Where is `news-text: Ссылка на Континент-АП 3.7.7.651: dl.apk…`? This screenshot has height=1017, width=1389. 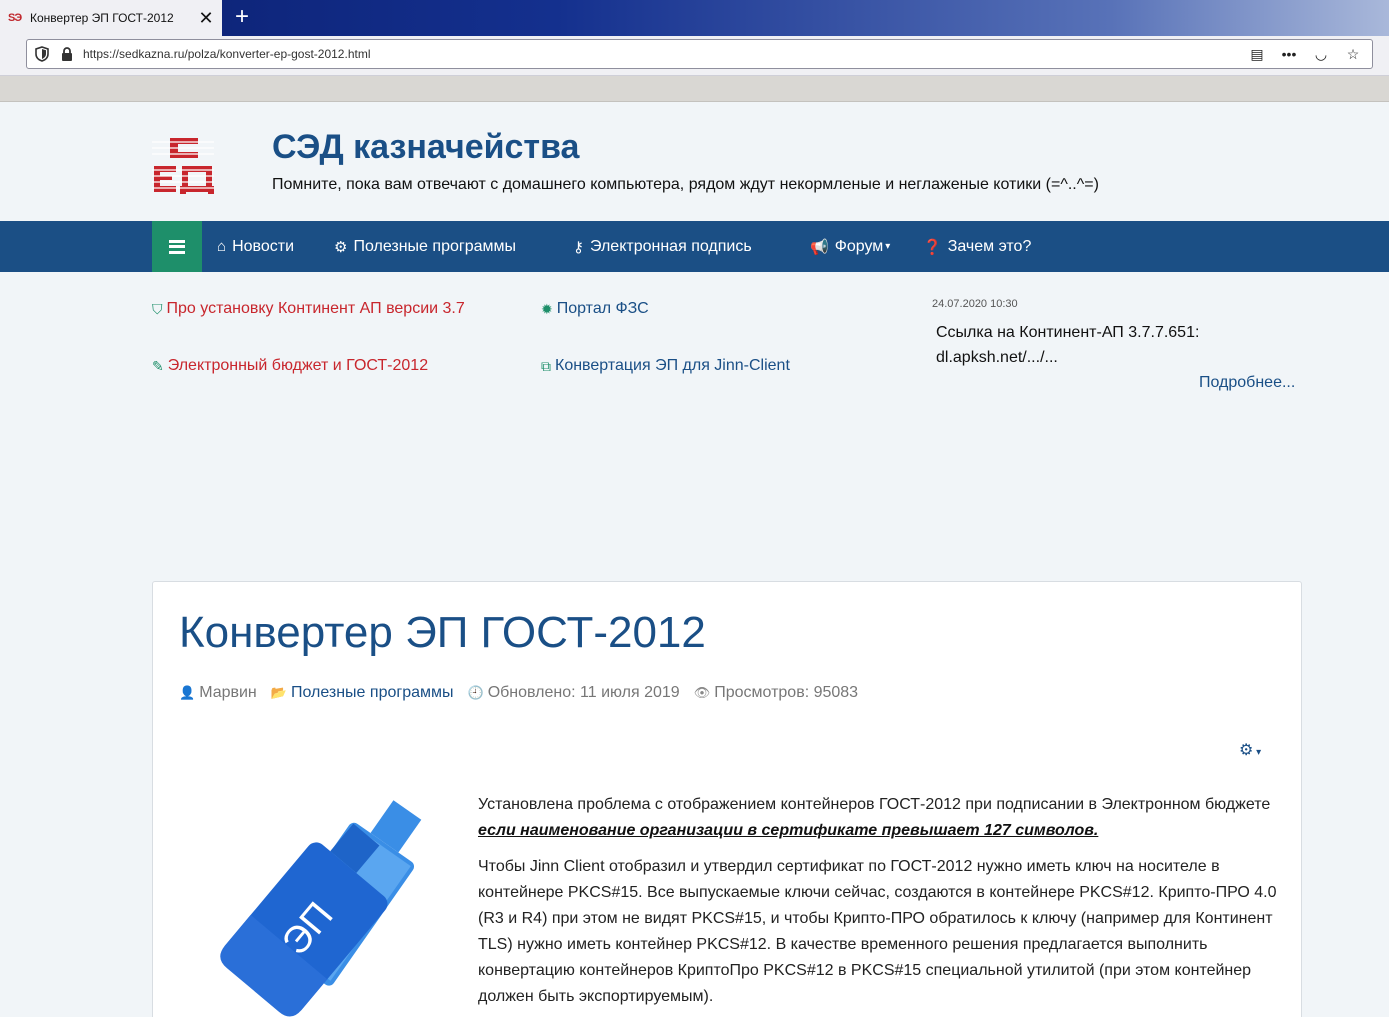
news-text: Ссылка на Континент-АП 3.7.7.651: dl.apk… is located at coordinates (1068, 345).